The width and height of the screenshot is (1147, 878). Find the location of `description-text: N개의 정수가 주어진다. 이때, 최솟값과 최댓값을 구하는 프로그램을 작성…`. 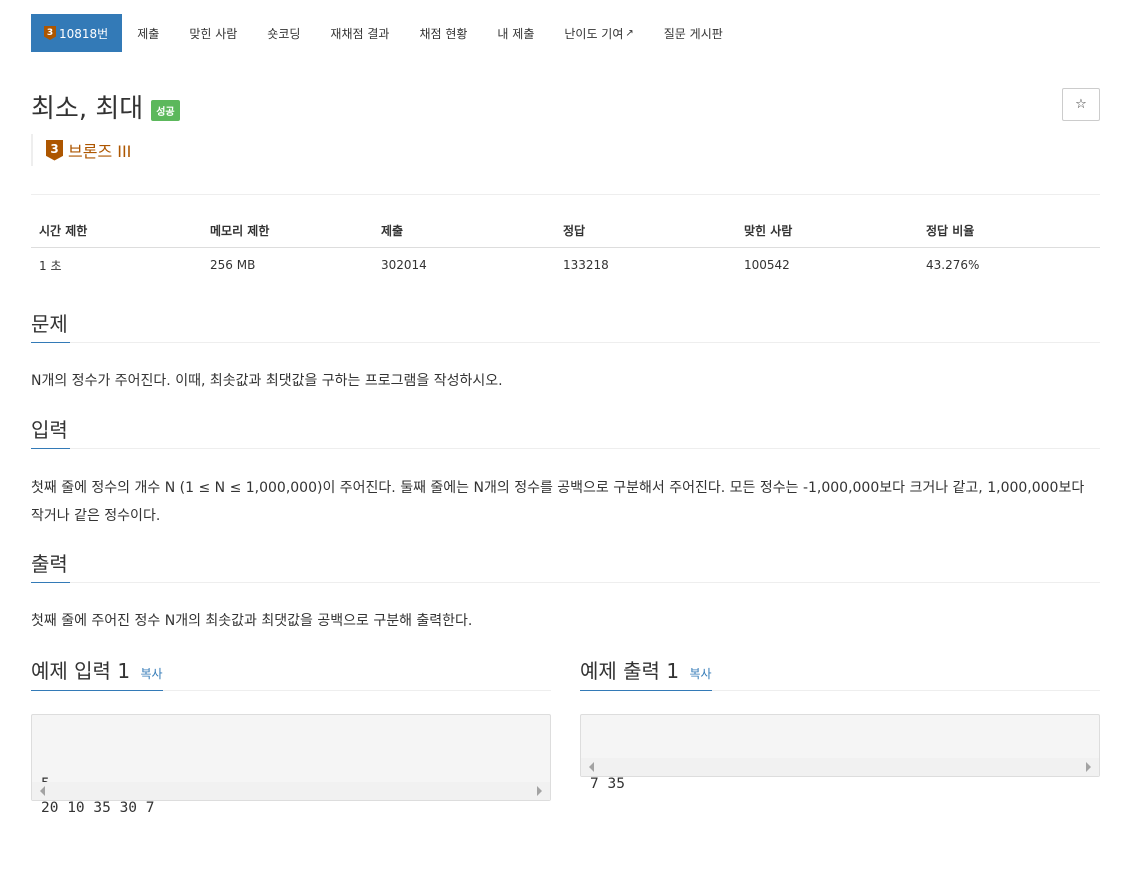

description-text: N개의 정수가 주어진다. 이때, 최솟값과 최댓값을 구하는 프로그램을 작성… is located at coordinates (267, 381).